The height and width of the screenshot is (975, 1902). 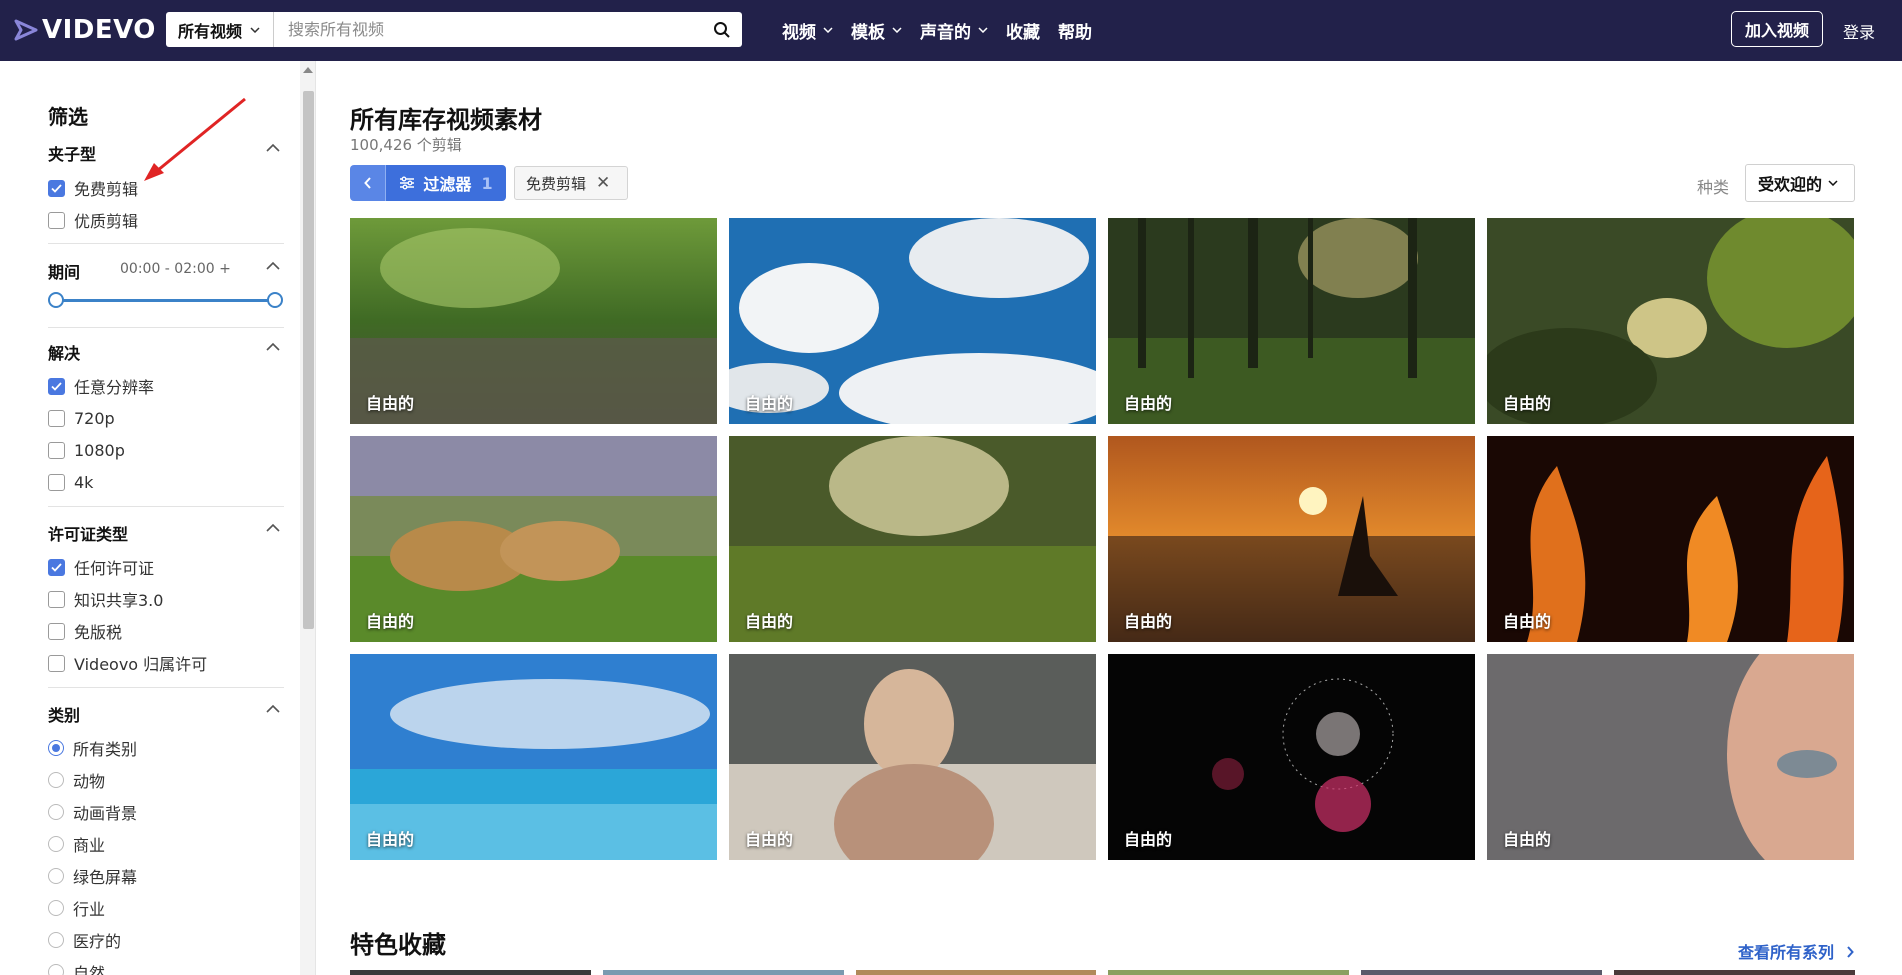 What do you see at coordinates (488, 29) in the screenshot?
I see `search-input` at bounding box center [488, 29].